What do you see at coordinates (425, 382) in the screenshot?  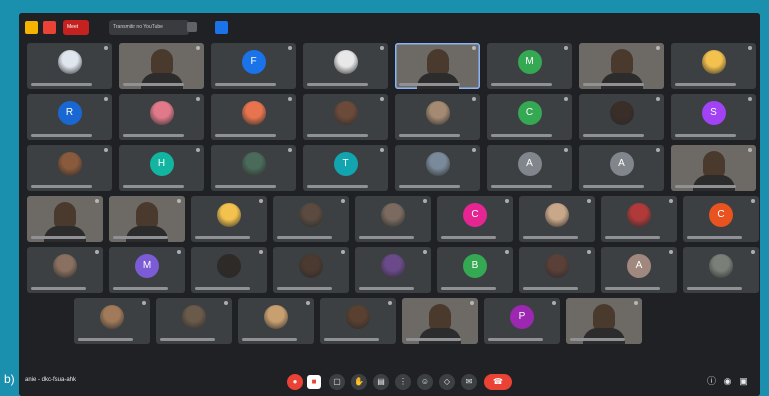 I see `reactions-icon: ☺` at bounding box center [425, 382].